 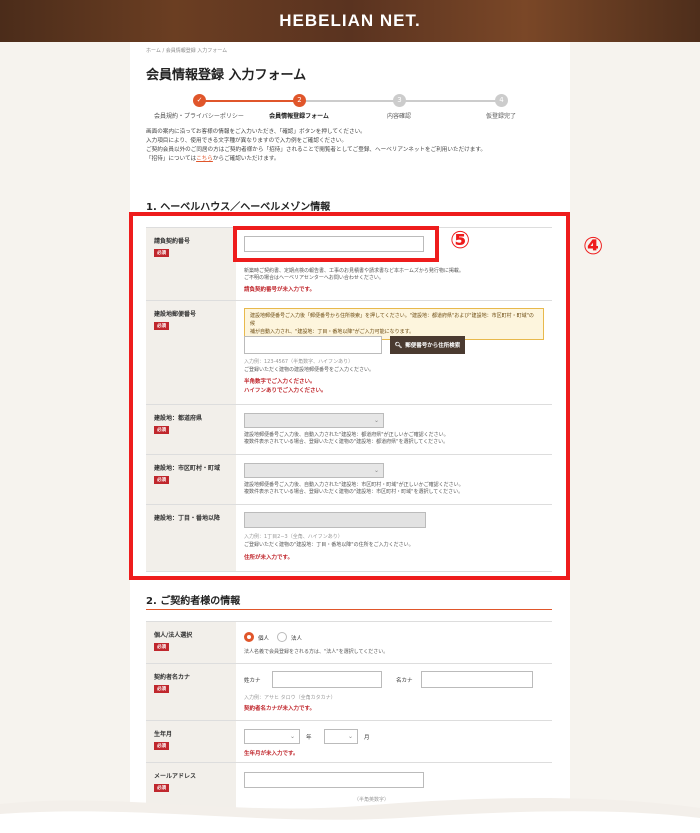 What do you see at coordinates (460, 240) in the screenshot?
I see `annotation-label-5: ⑤` at bounding box center [460, 240].